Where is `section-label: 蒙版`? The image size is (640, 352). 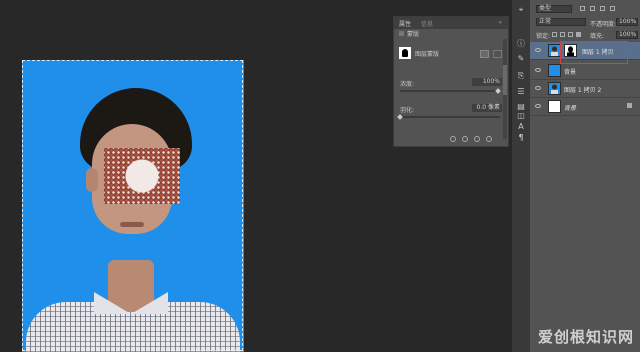
section-label: 蒙版 is located at coordinates (413, 34).